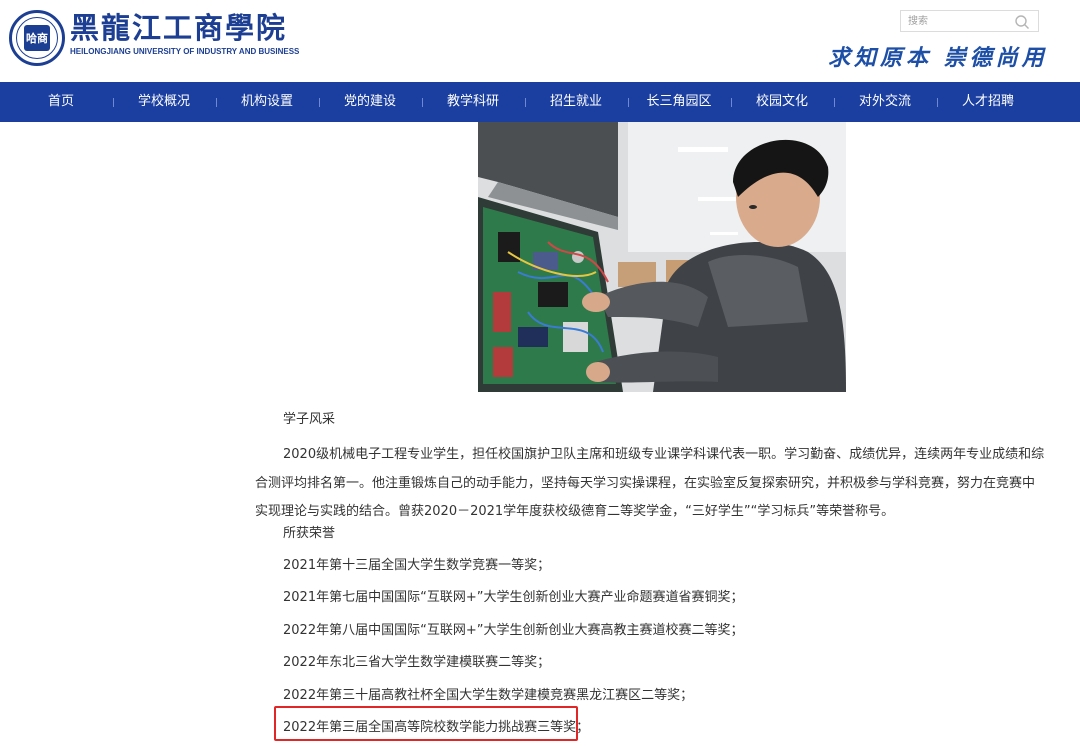 The height and width of the screenshot is (746, 1080). I want to click on university-name-cn: 黑龍江工商學院, so click(178, 28).